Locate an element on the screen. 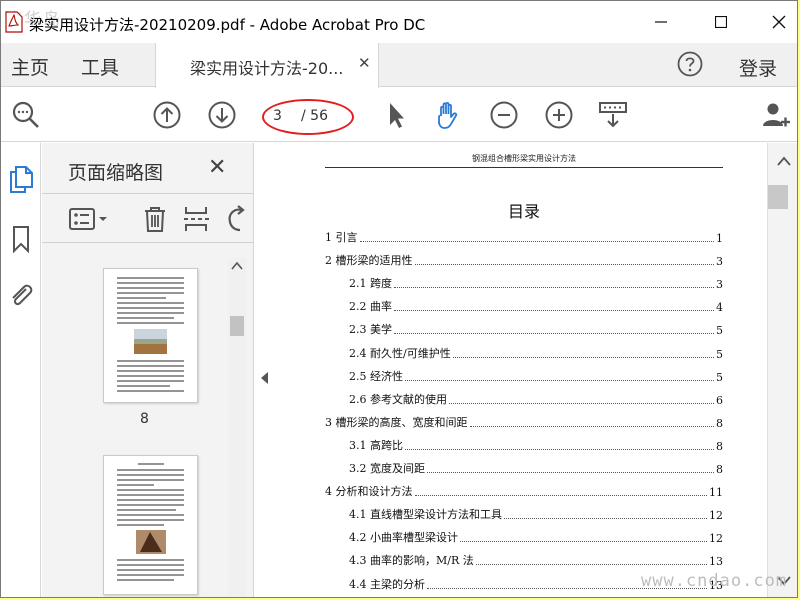 The width and height of the screenshot is (800, 600). toc-entry-title: 2.1 跨度 is located at coordinates (370, 283).